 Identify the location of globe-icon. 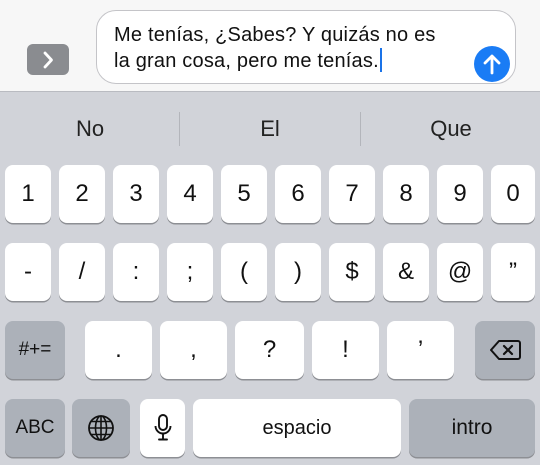
(101, 428).